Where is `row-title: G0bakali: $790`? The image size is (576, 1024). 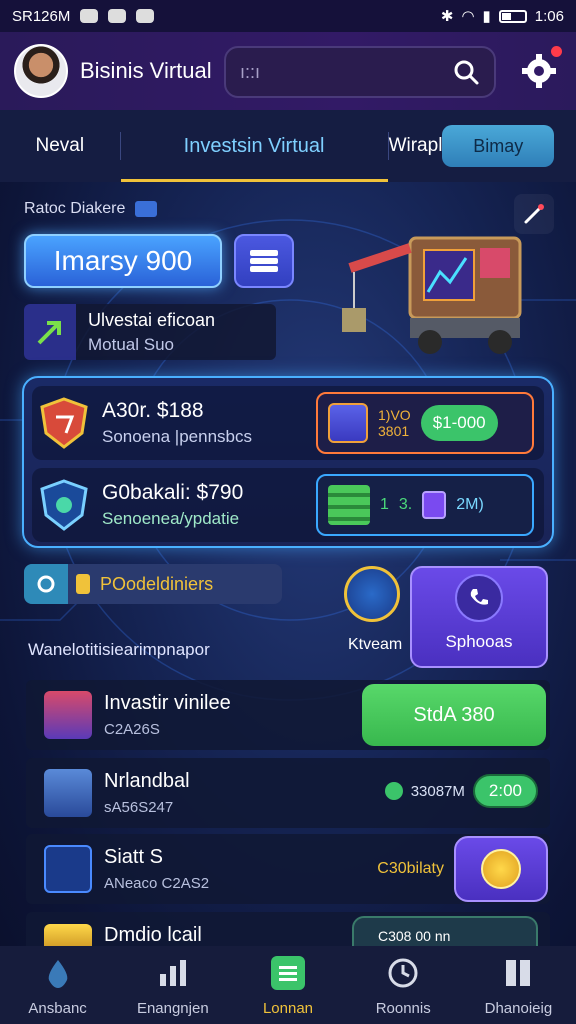
row-title: G0bakali: $790 is located at coordinates (173, 492).